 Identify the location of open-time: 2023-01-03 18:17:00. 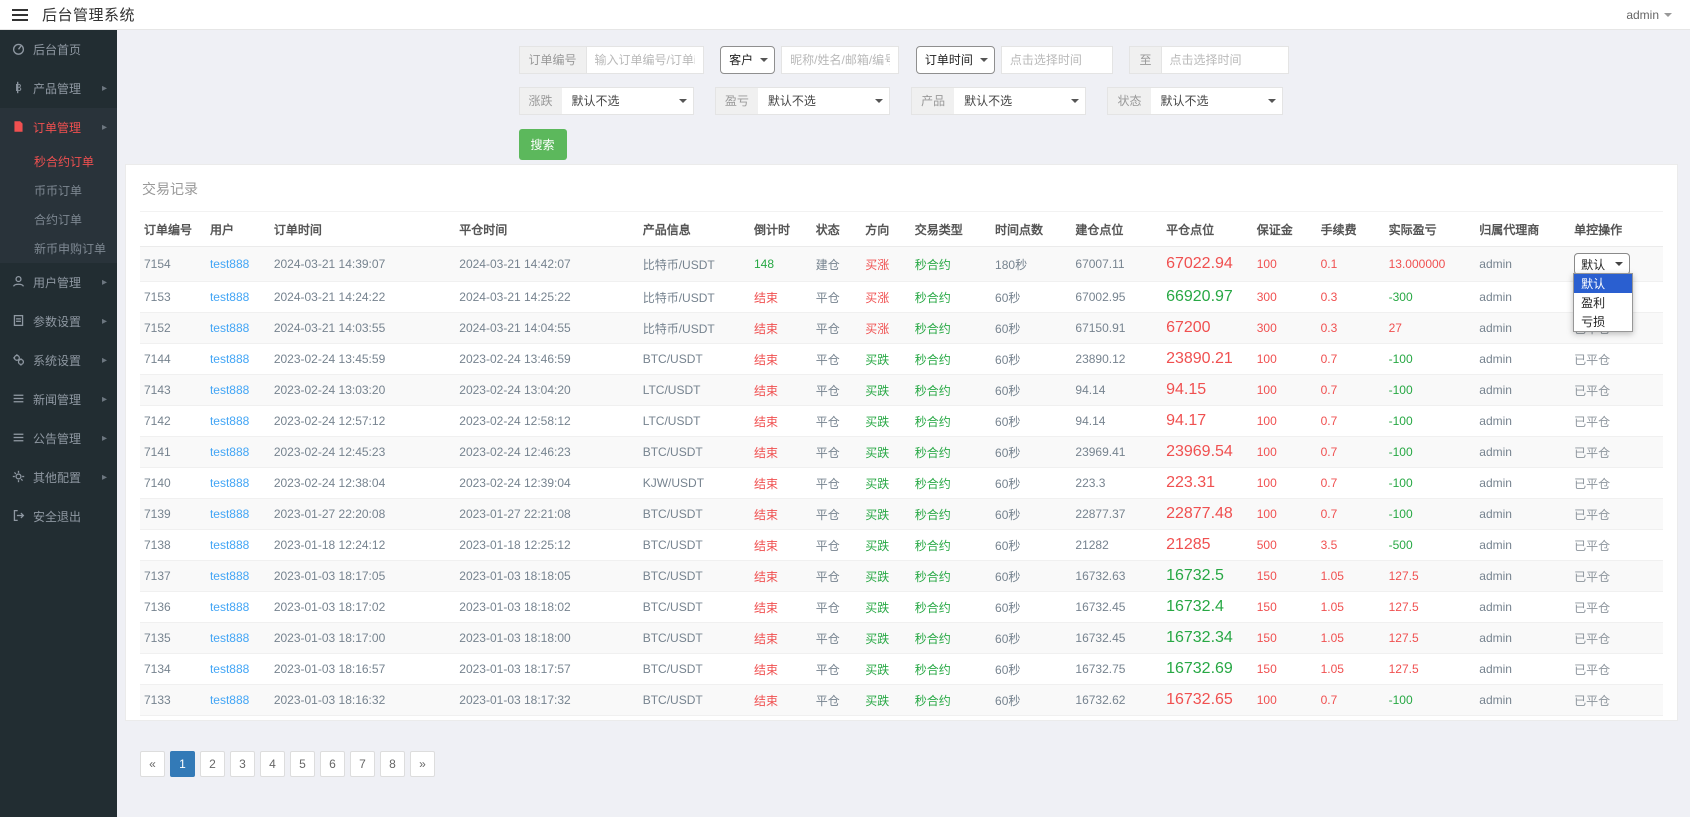
(362, 638).